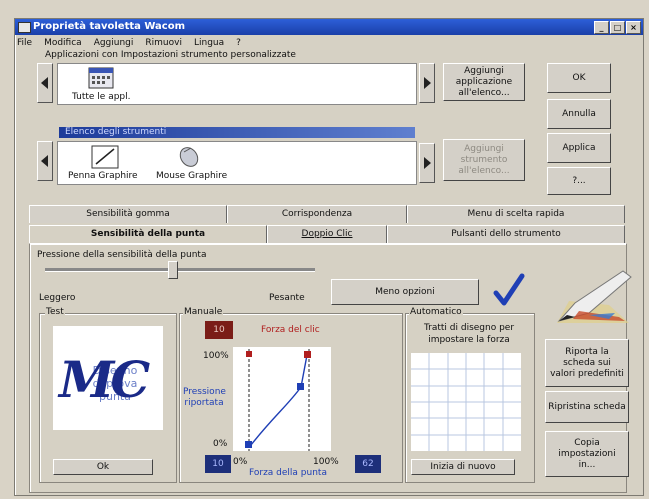 The height and width of the screenshot is (499, 649). I want to click on x-axis-left-label: 0%, so click(240, 462).